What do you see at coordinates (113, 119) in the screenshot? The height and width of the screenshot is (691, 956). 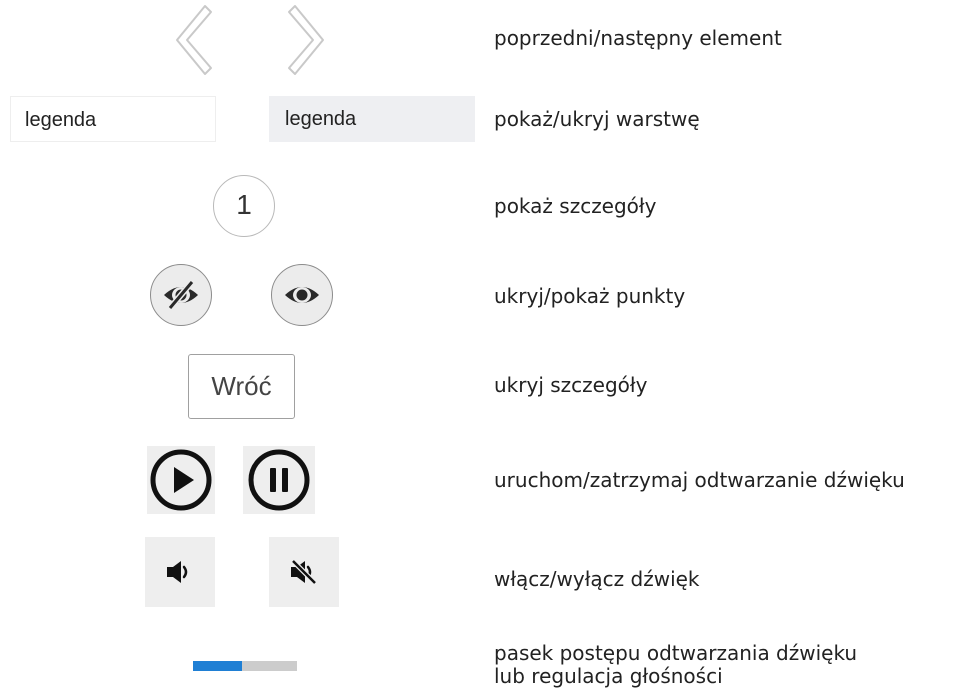 I see `legend-button-inactive: legenda` at bounding box center [113, 119].